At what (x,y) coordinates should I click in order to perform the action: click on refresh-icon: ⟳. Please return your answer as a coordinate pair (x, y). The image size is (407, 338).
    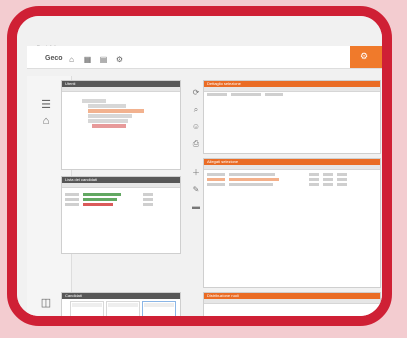
    Looking at the image, I should click on (196, 93).